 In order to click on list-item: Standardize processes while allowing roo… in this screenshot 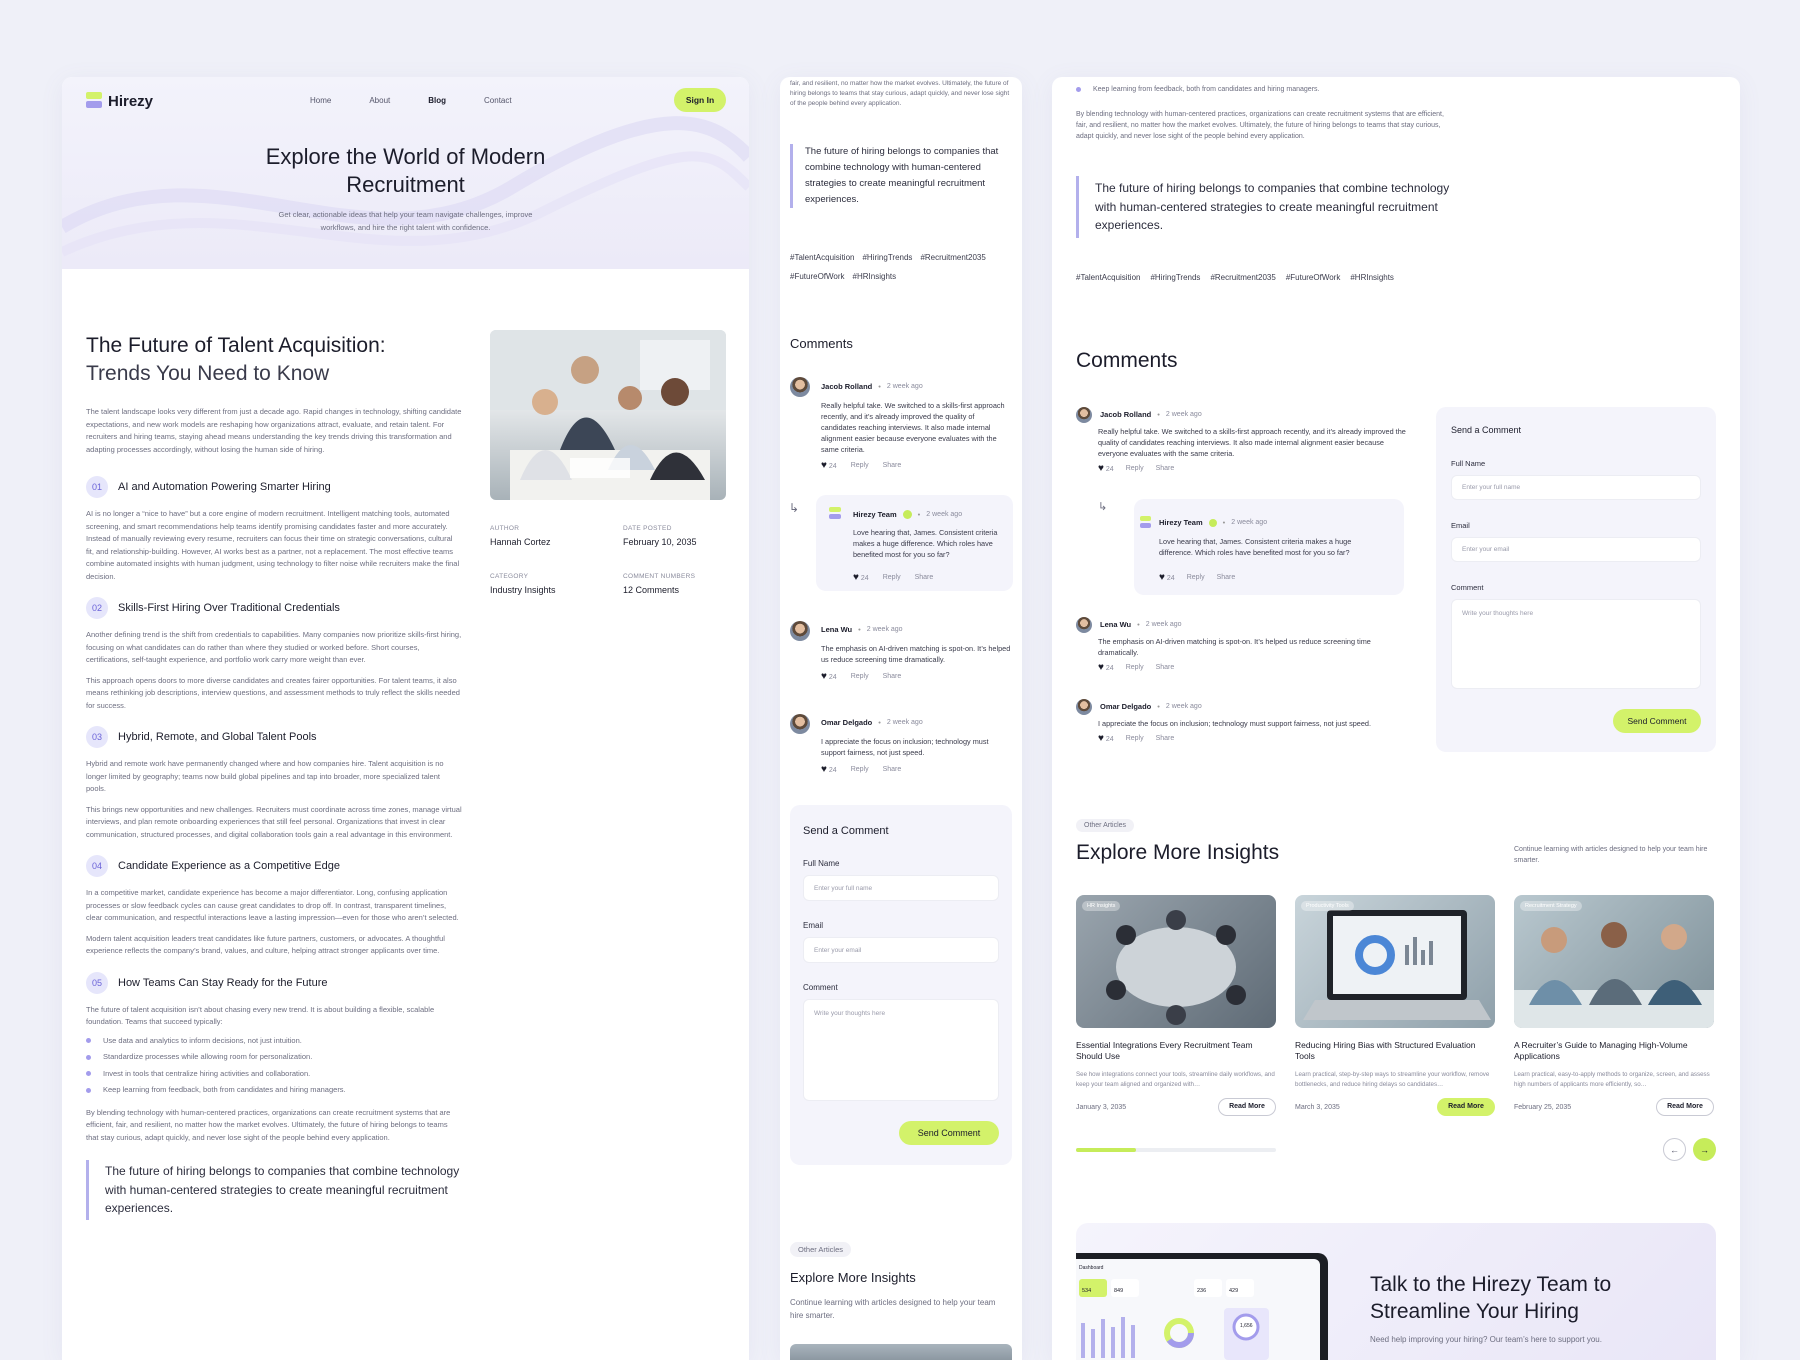, I will do `click(274, 1057)`.